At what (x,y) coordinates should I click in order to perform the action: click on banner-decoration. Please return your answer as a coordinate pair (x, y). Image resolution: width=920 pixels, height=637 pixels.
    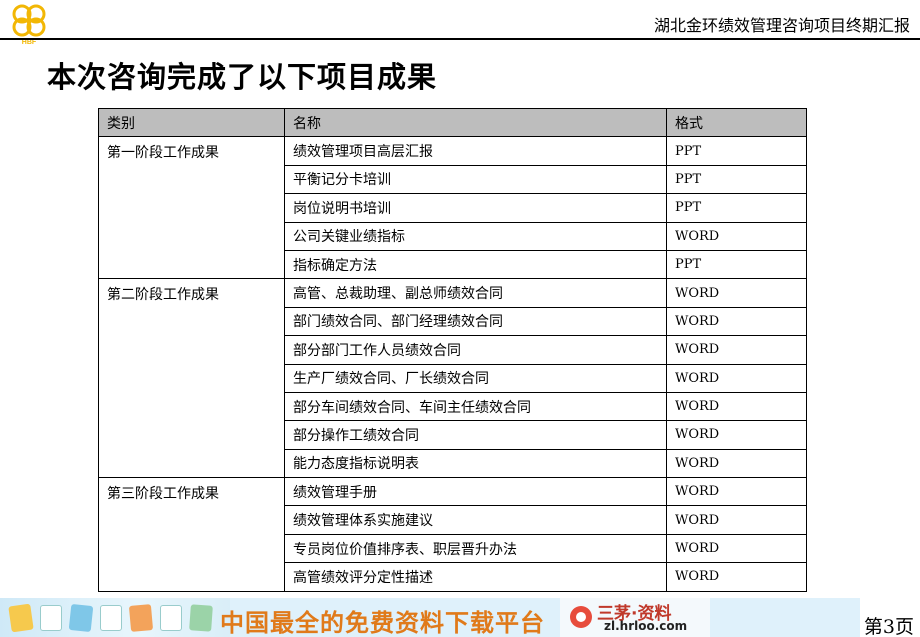
    Looking at the image, I should click on (115, 617).